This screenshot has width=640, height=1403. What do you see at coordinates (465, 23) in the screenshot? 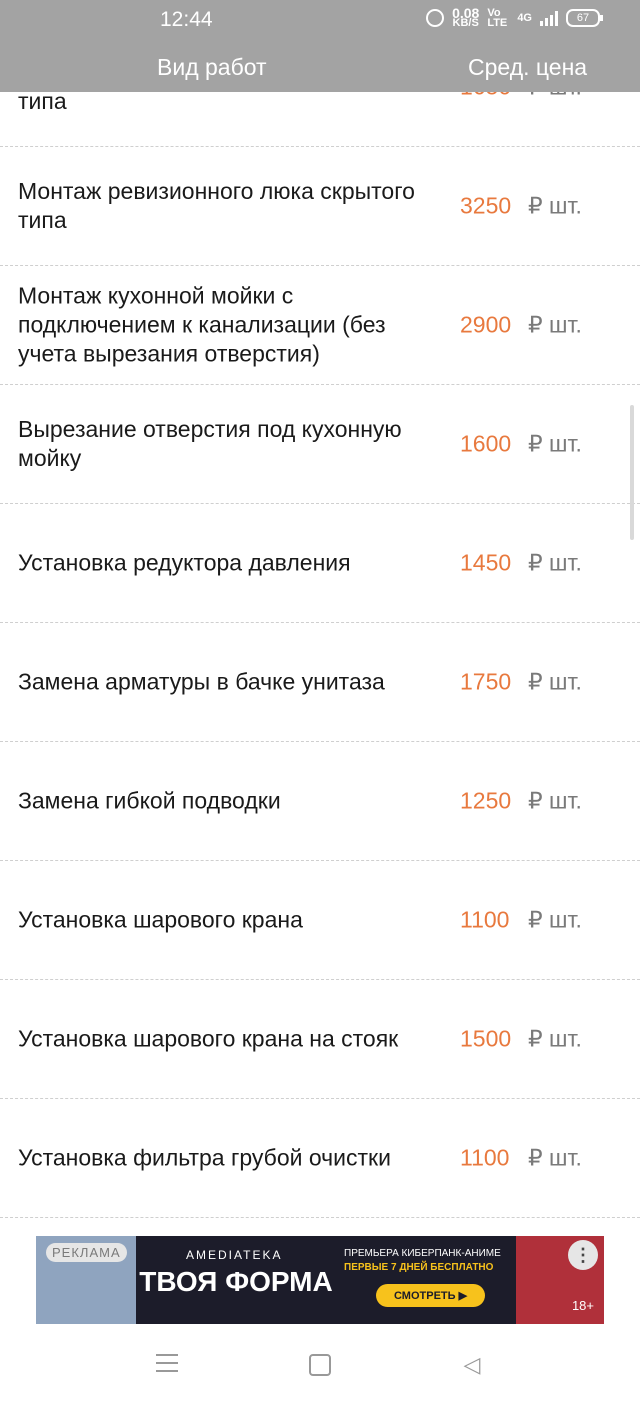
I see `net-speed-unit: KB/S` at bounding box center [465, 23].